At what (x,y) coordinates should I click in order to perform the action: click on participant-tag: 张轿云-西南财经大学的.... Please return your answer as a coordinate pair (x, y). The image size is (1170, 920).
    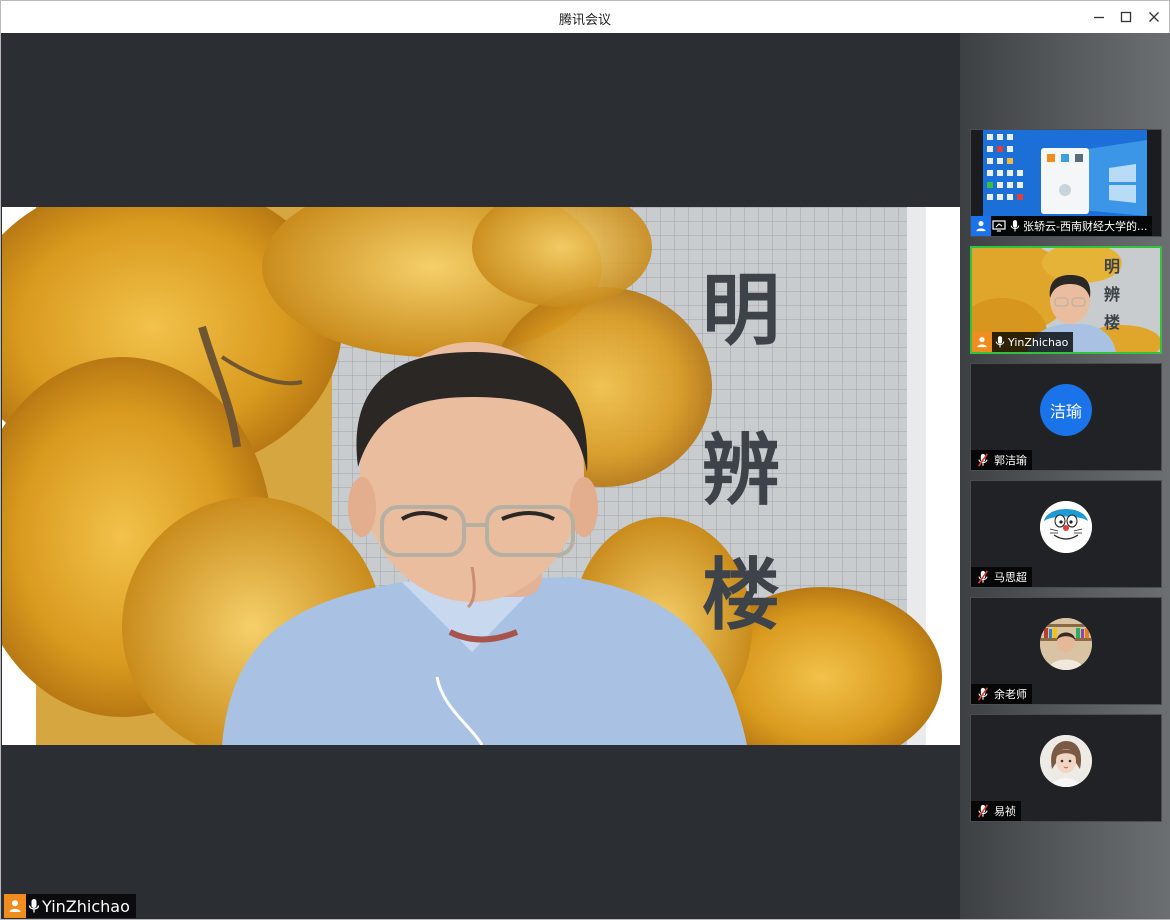
    Looking at the image, I should click on (1062, 226).